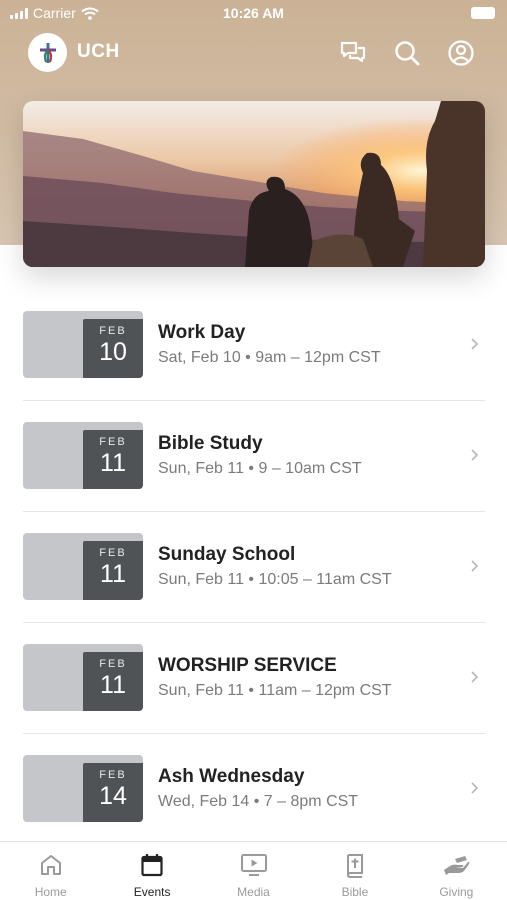 Image resolution: width=507 pixels, height=900 pixels. I want to click on event-subtitle: Sat, Feb 10 • 9am – 12pm CST, so click(269, 357).